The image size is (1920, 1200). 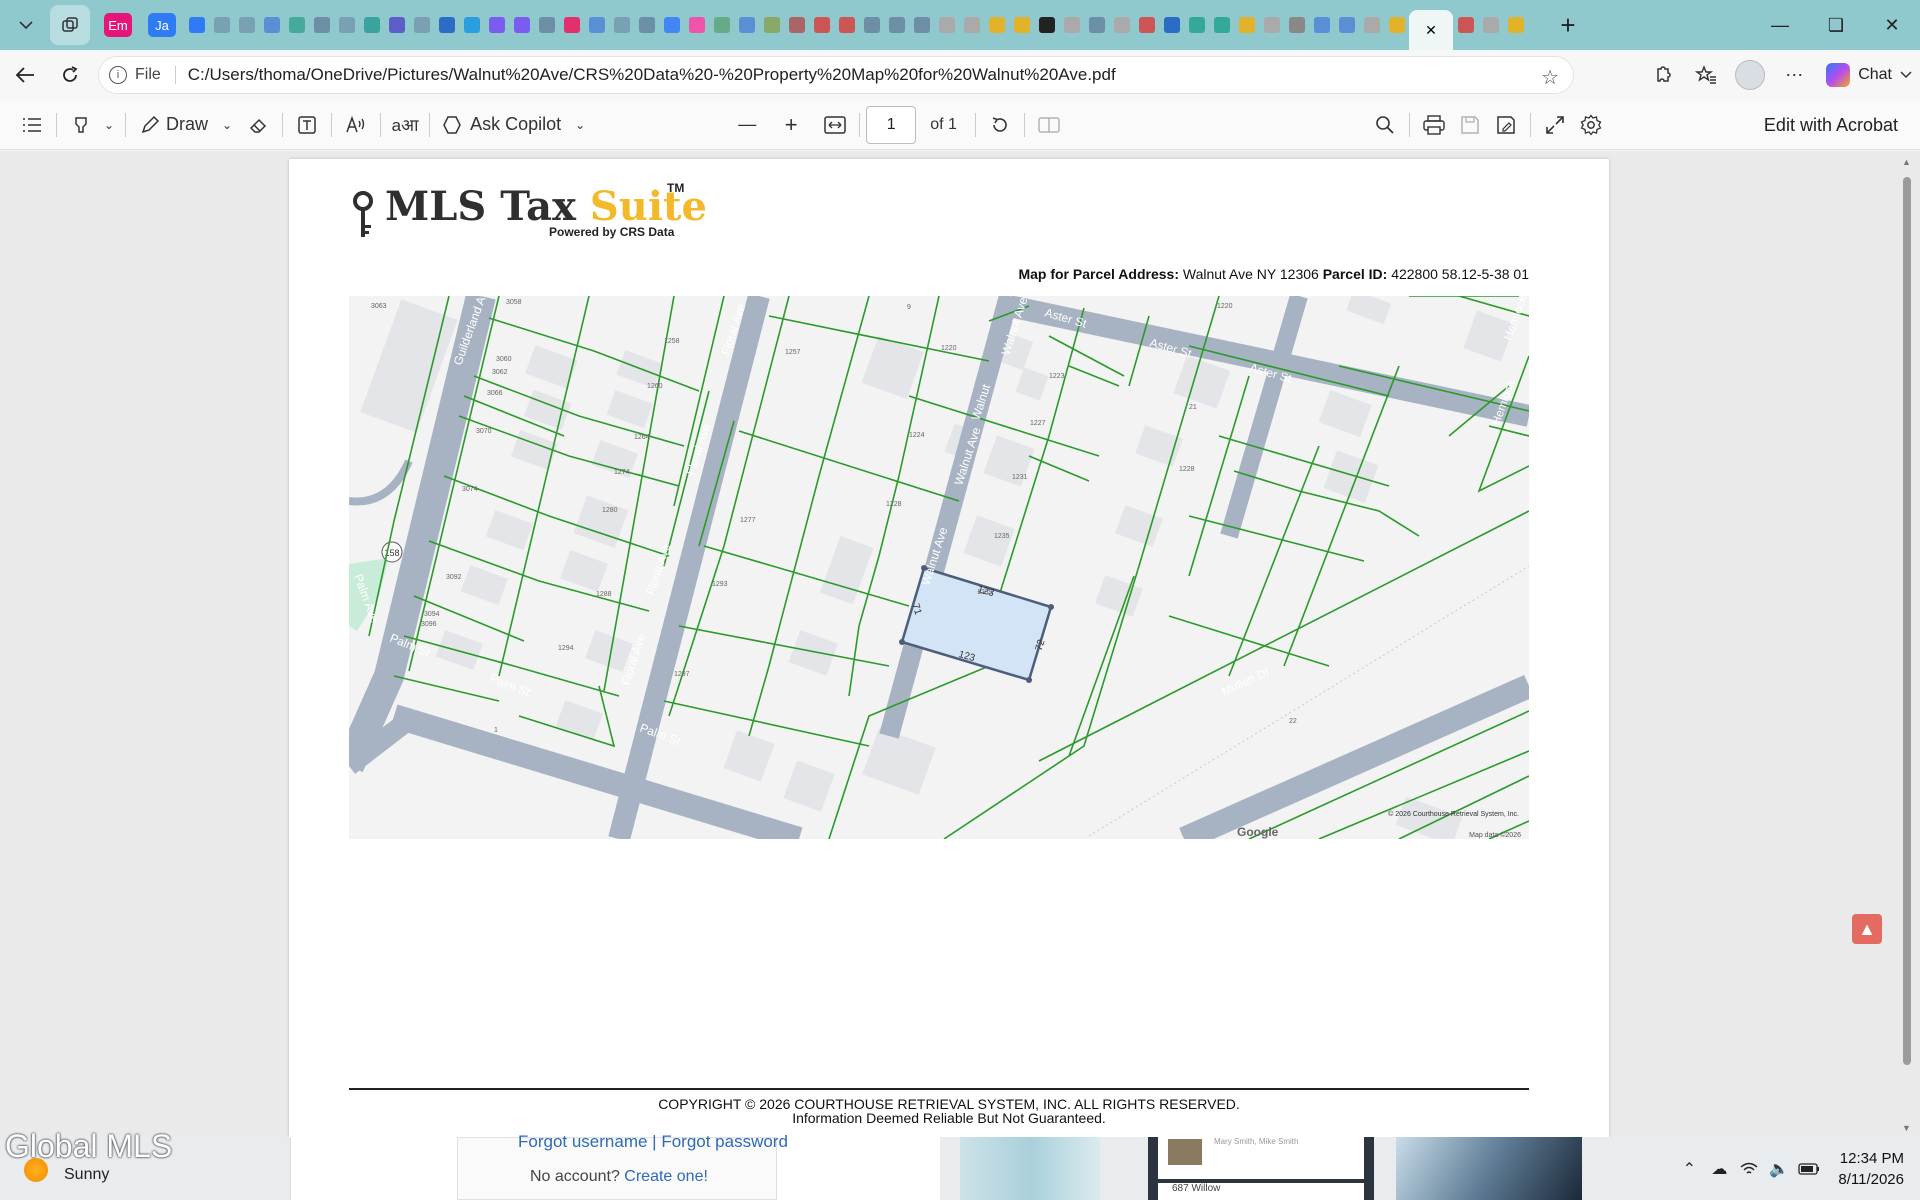 What do you see at coordinates (1719, 1169) in the screenshot?
I see `onedrive-icon: ☁` at bounding box center [1719, 1169].